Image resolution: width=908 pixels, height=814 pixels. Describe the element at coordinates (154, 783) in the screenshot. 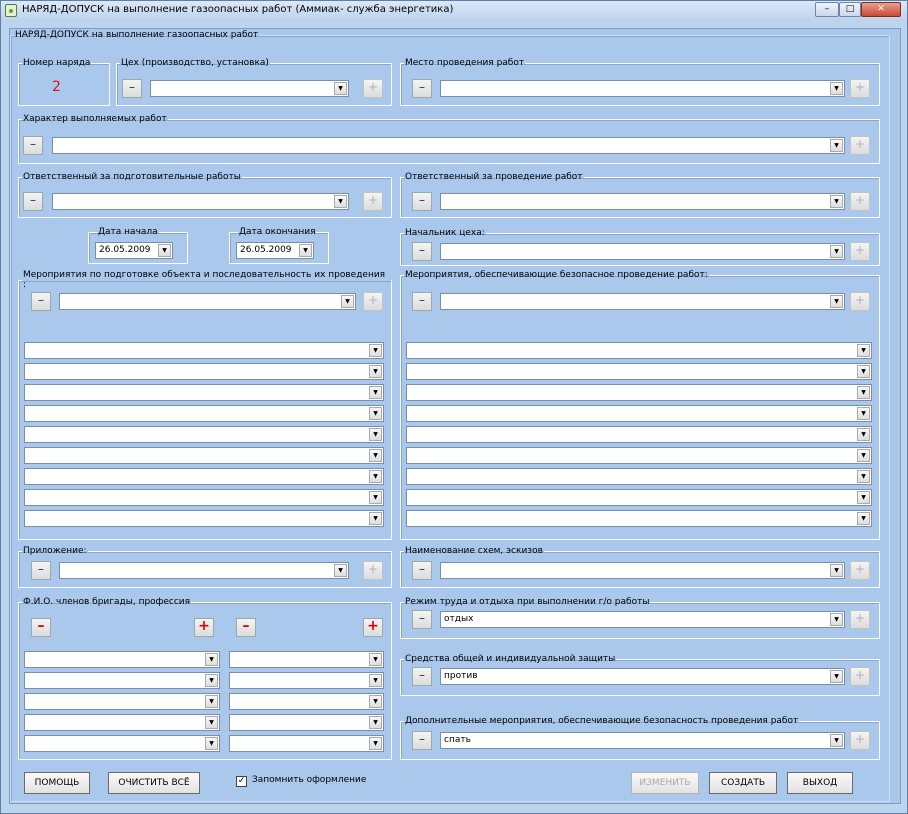

I see `clear-all-button: ОЧИСТИТЬ ВСЁ` at that location.